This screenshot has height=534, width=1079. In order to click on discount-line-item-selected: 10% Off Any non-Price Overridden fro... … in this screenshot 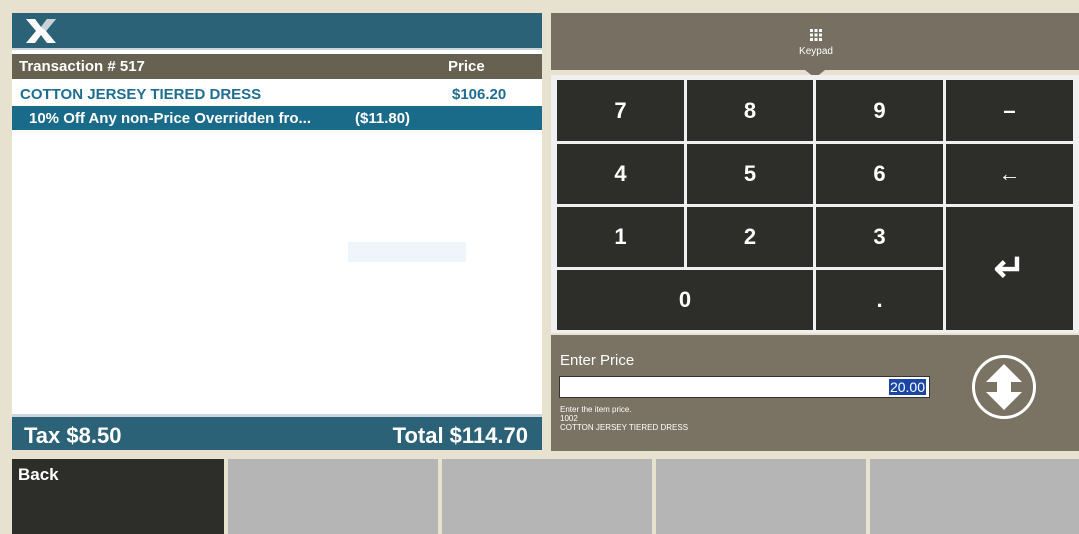, I will do `click(277, 118)`.